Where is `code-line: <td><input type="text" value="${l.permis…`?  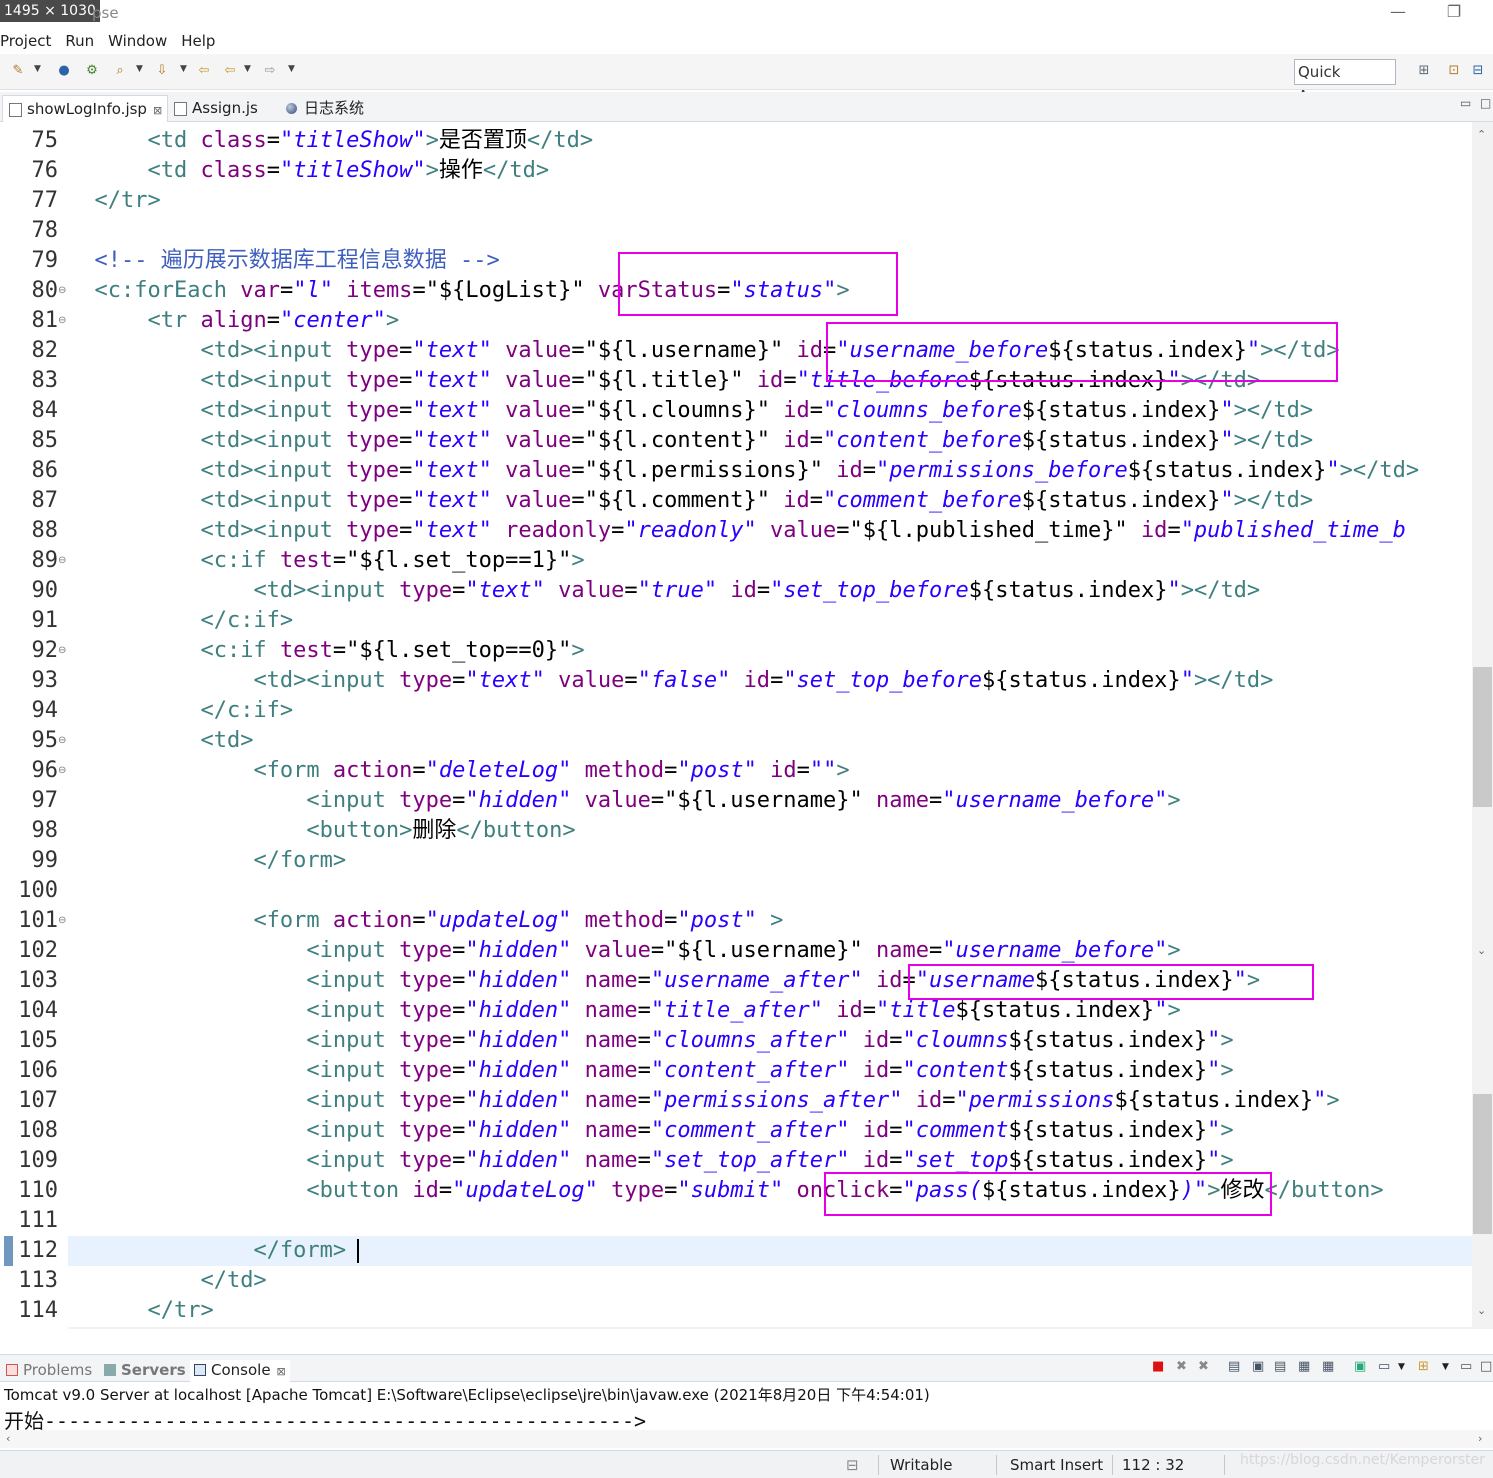
code-line: <td><input type="text" value="${l.permis… is located at coordinates (743, 471).